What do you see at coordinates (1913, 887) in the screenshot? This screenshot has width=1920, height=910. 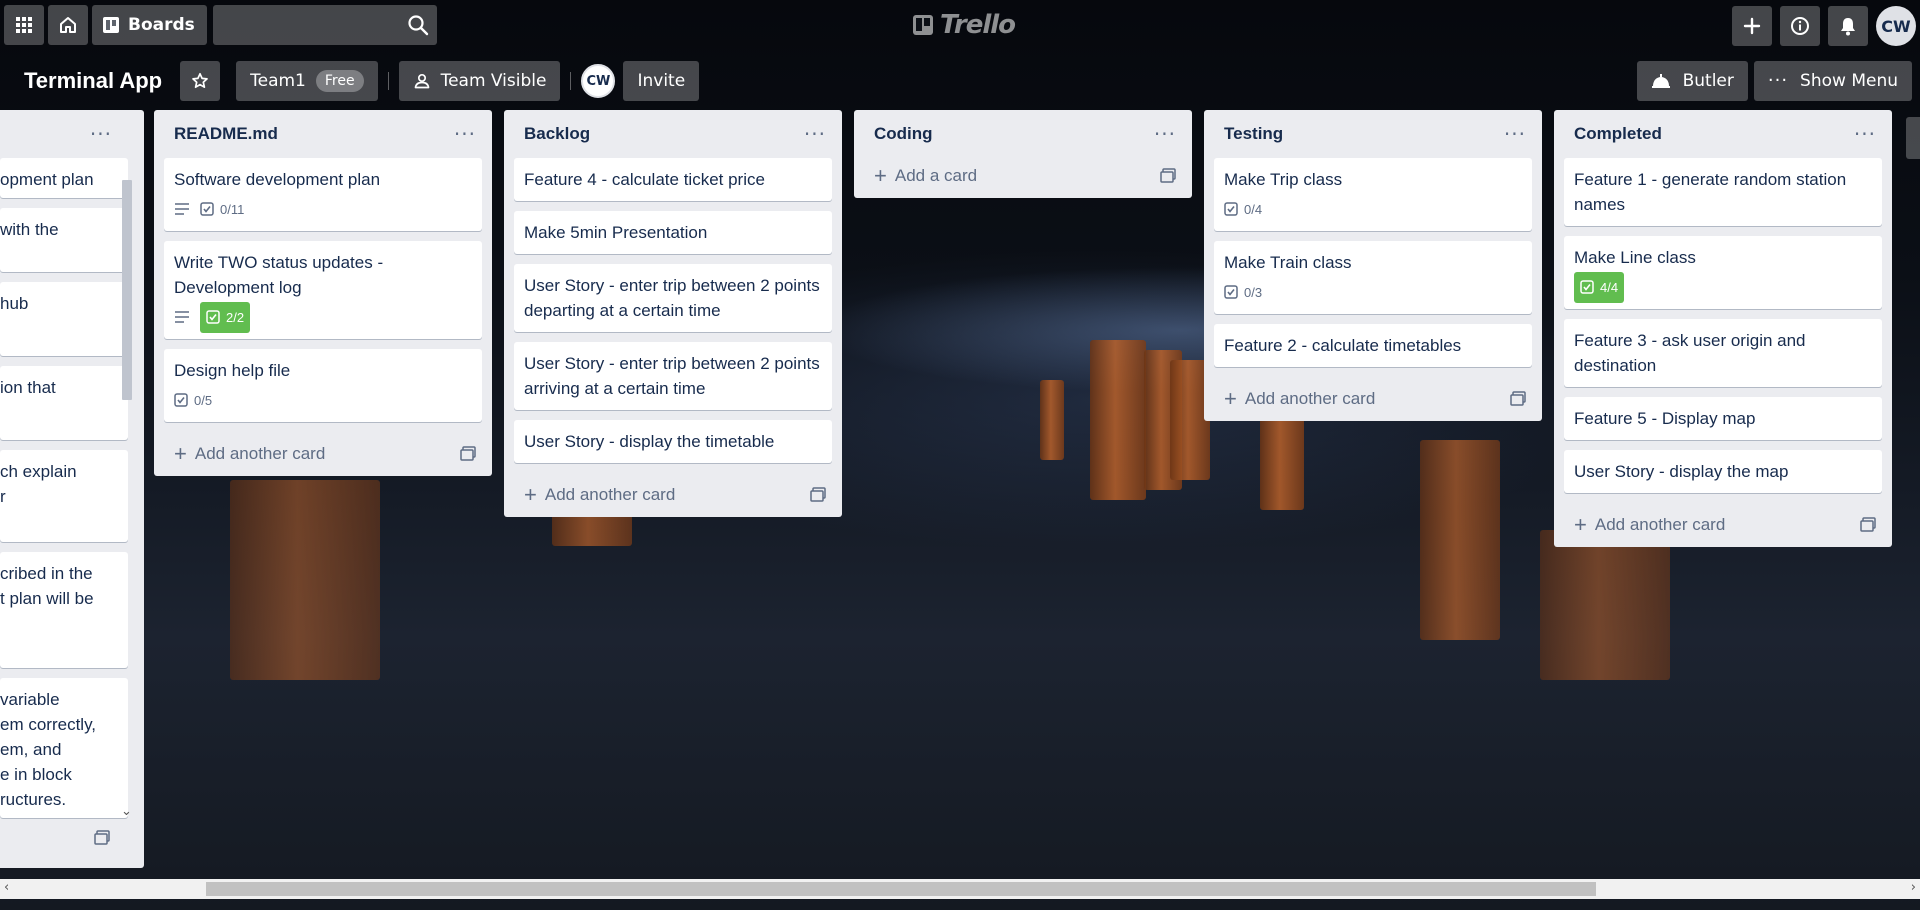 I see `chevron-right-icon: ›` at bounding box center [1913, 887].